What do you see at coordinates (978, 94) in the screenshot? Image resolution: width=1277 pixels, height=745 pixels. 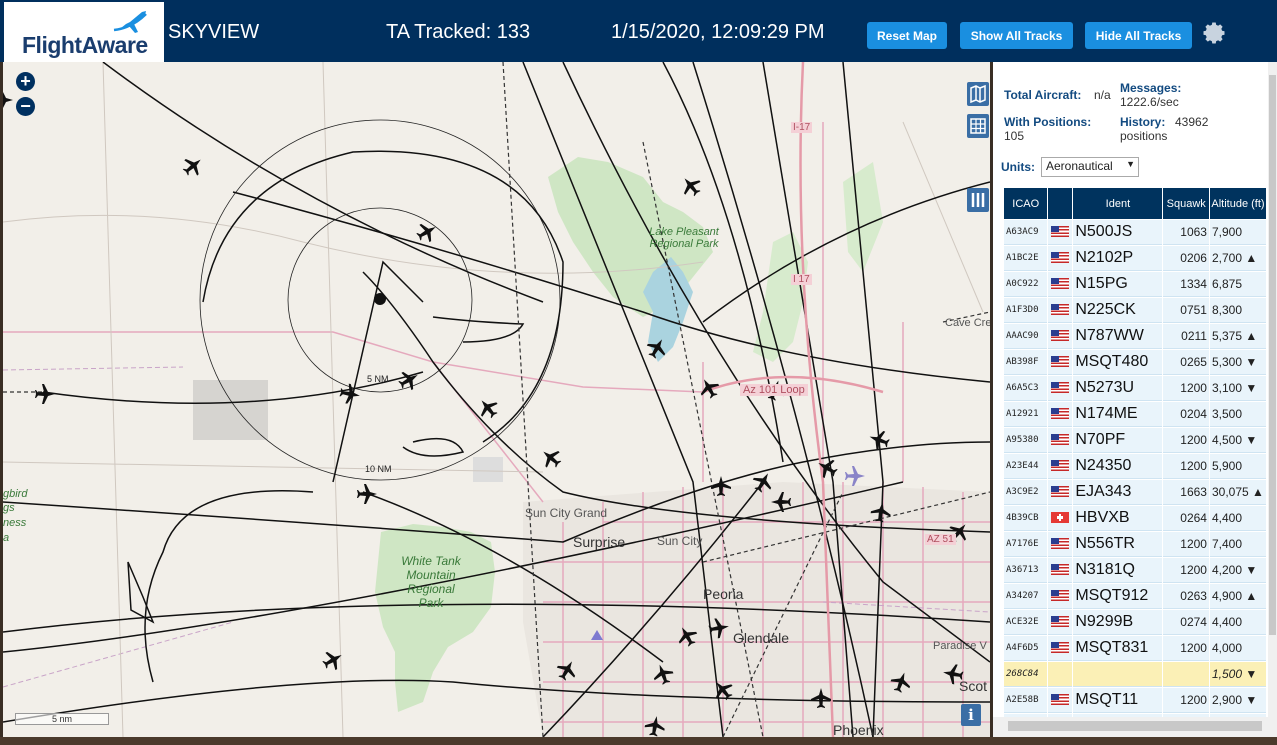 I see `map-layers-button` at bounding box center [978, 94].